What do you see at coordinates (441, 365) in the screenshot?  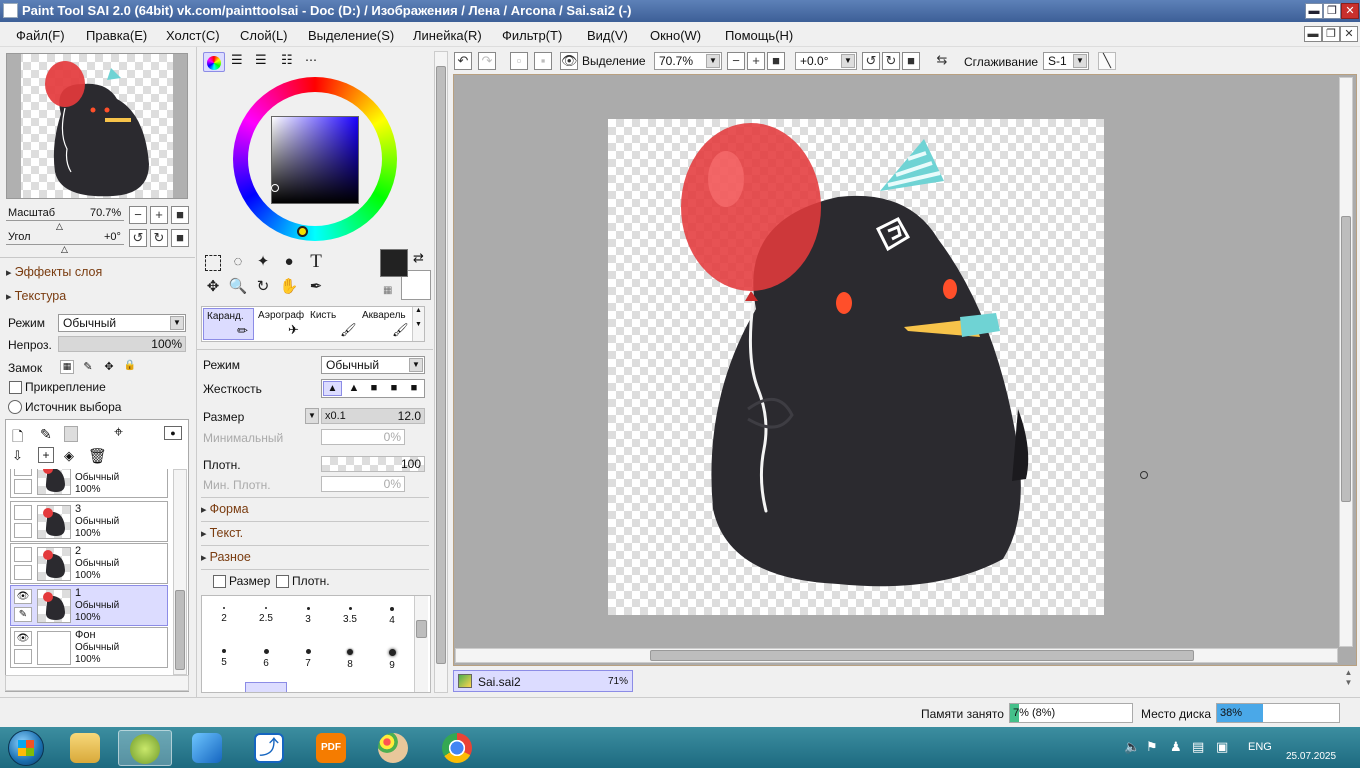 I see `tools-panel-scroll-thumb` at bounding box center [441, 365].